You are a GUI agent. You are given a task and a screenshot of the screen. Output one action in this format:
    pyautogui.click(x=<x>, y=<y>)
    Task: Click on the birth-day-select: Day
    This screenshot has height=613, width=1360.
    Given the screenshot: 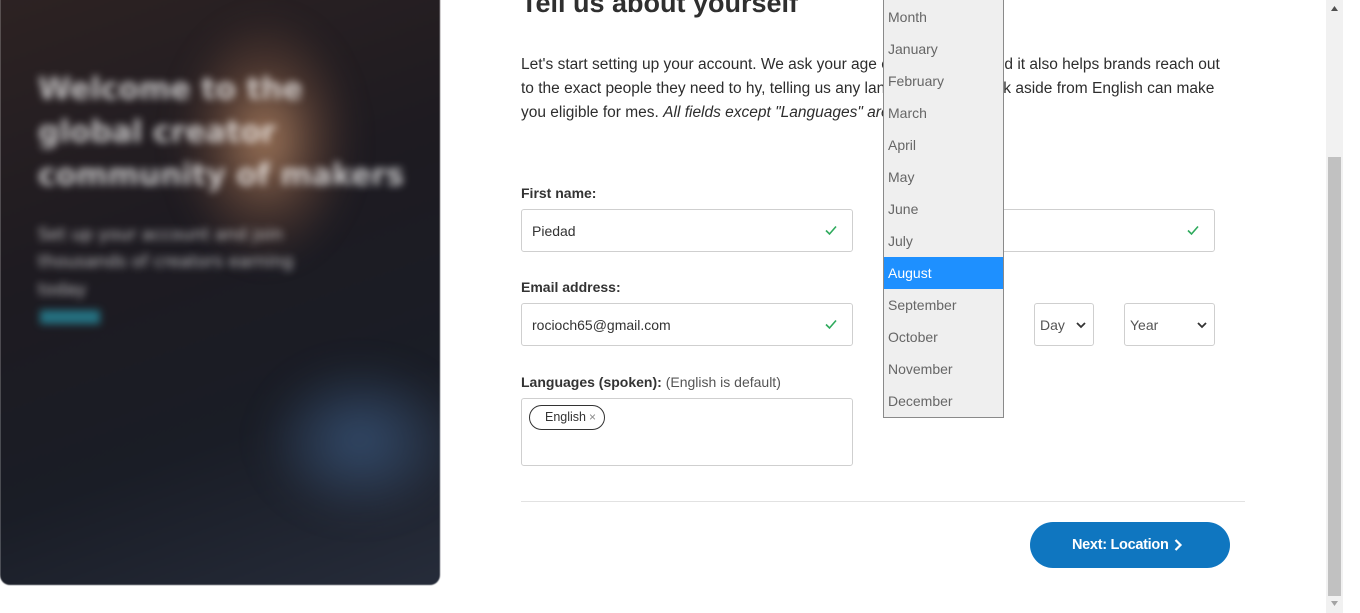 What is the action you would take?
    pyautogui.click(x=1064, y=324)
    